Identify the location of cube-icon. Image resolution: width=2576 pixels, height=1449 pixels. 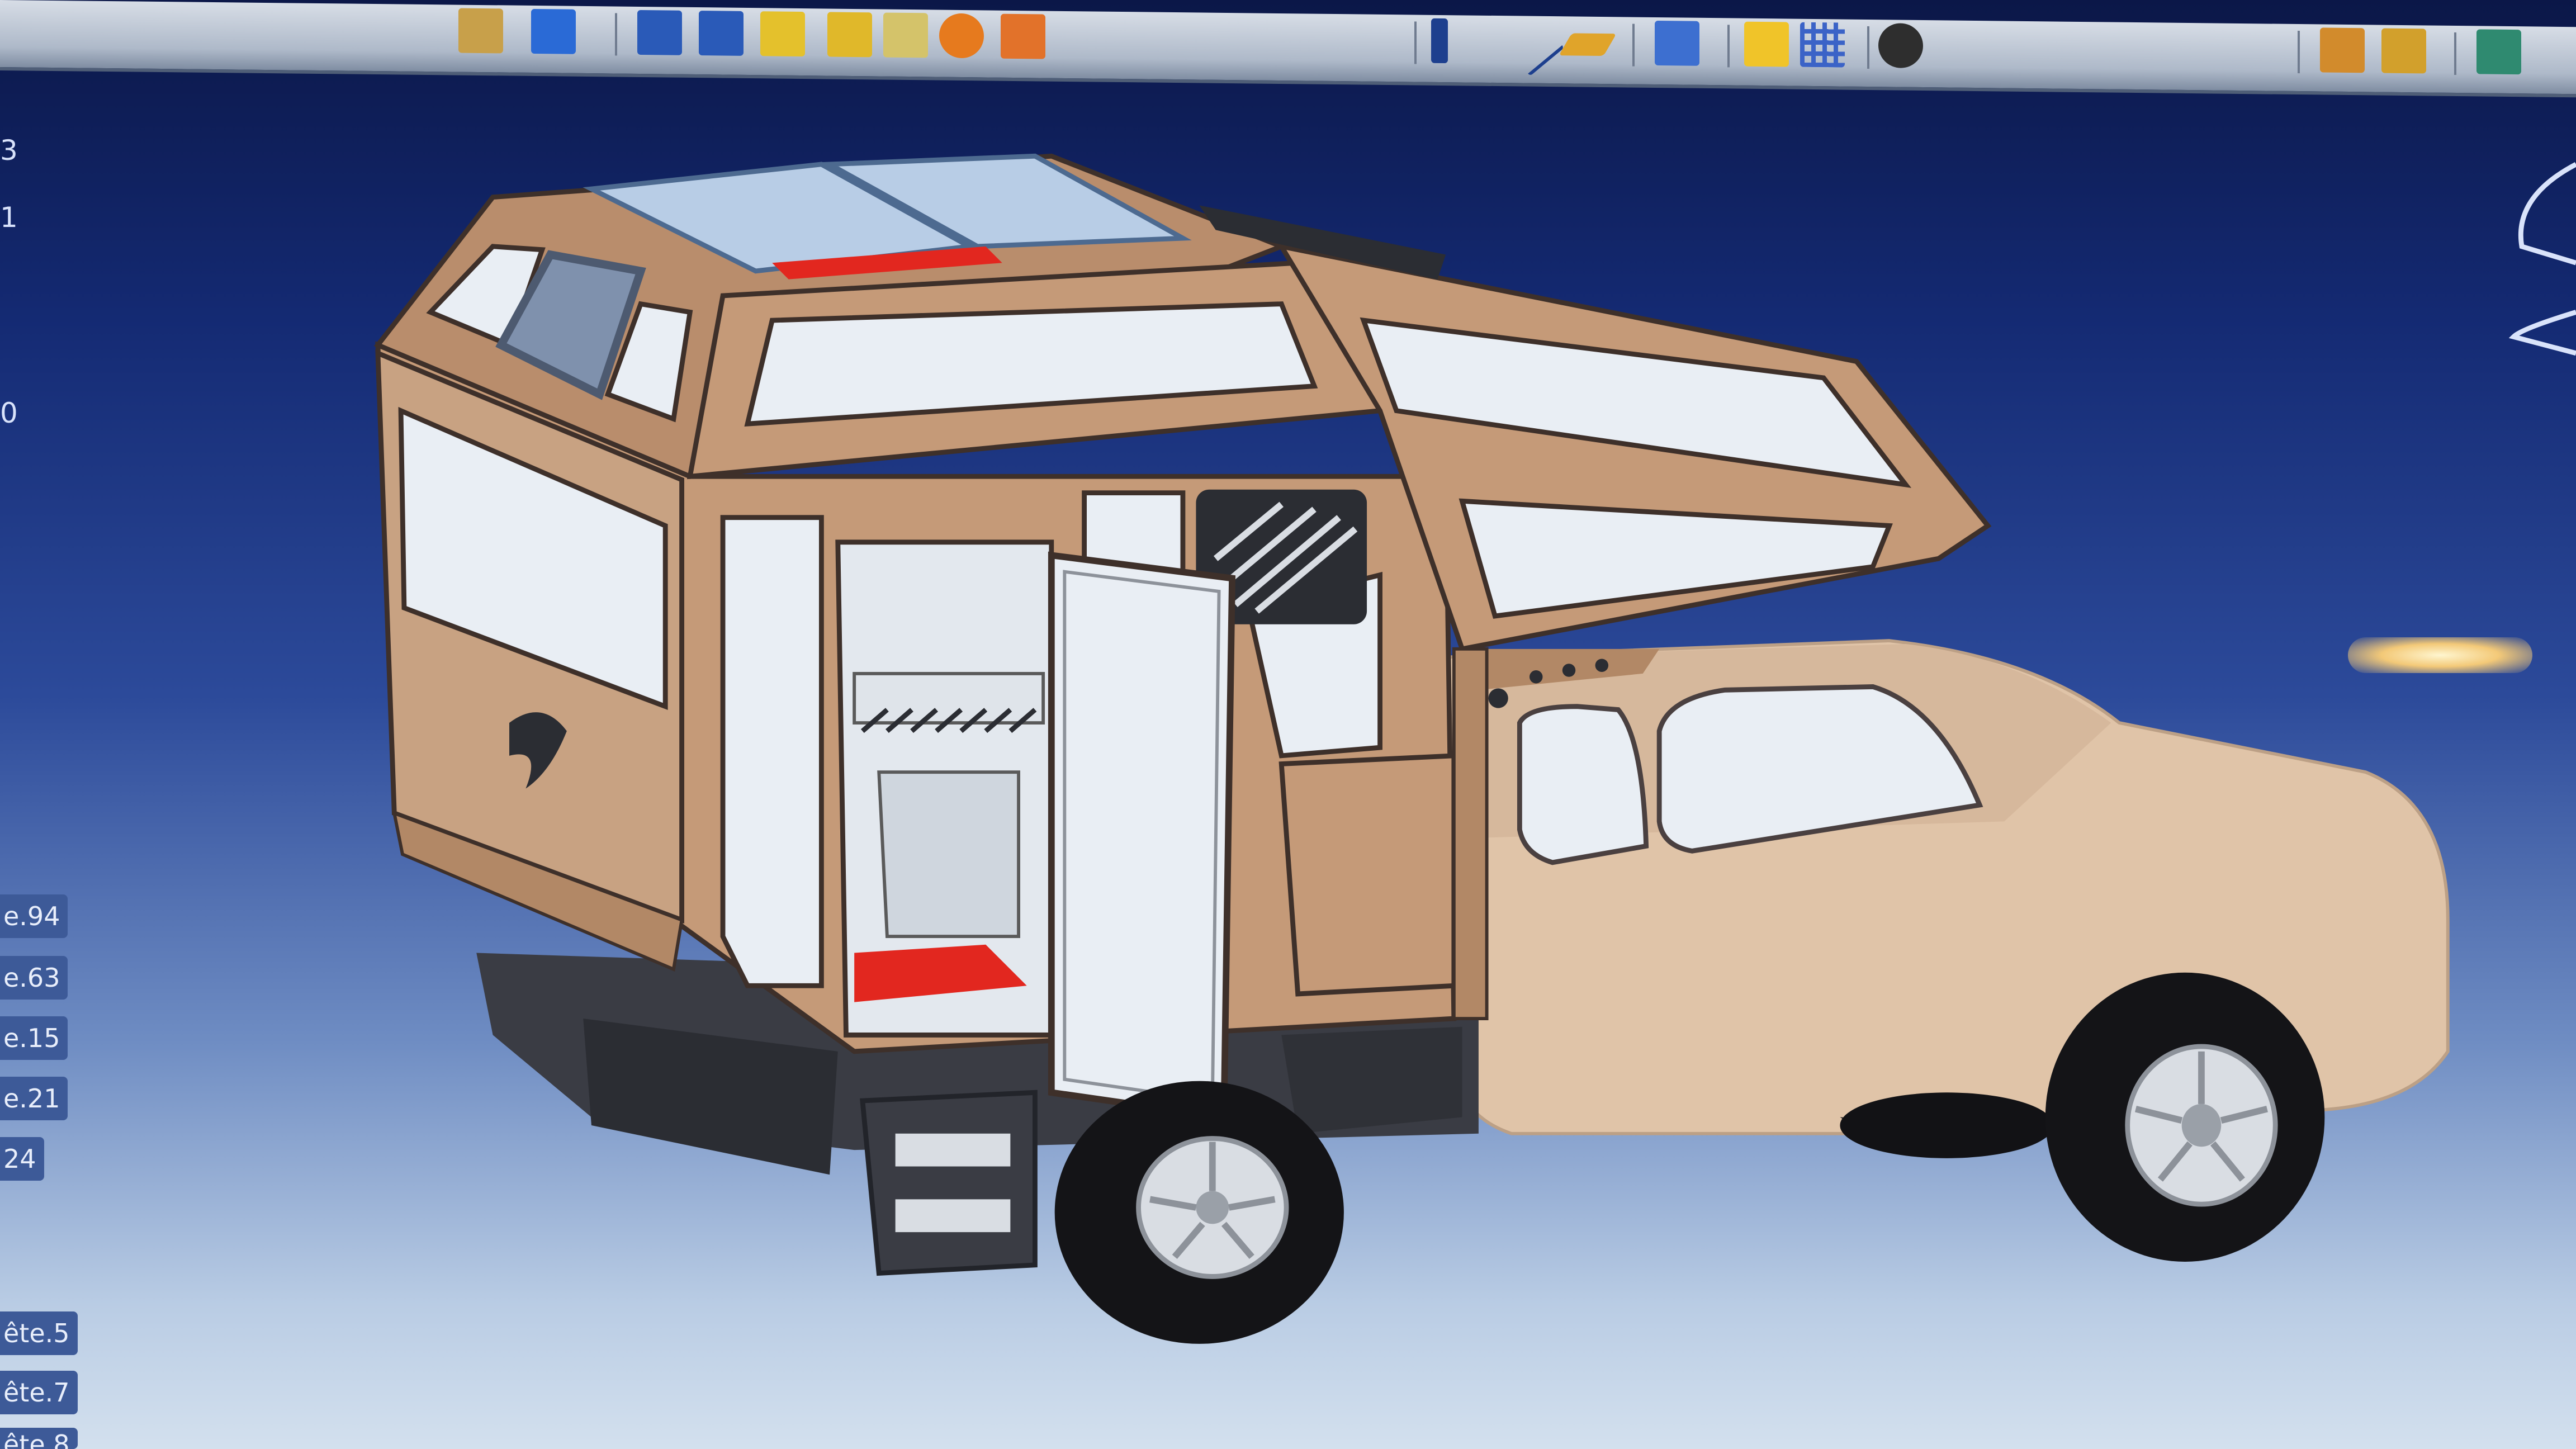
(553, 31).